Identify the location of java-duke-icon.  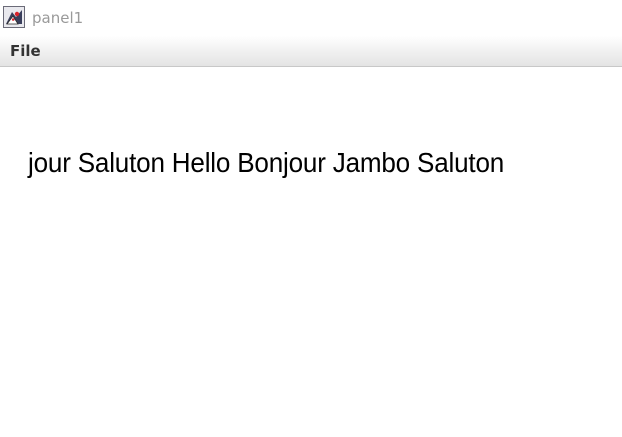
(14, 17).